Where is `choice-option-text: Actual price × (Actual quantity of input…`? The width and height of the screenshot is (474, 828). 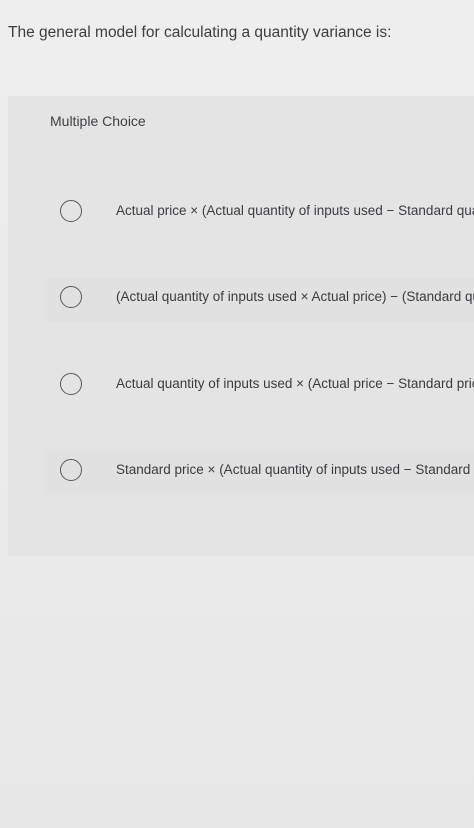 choice-option-text: Actual price × (Actual quantity of input… is located at coordinates (295, 210).